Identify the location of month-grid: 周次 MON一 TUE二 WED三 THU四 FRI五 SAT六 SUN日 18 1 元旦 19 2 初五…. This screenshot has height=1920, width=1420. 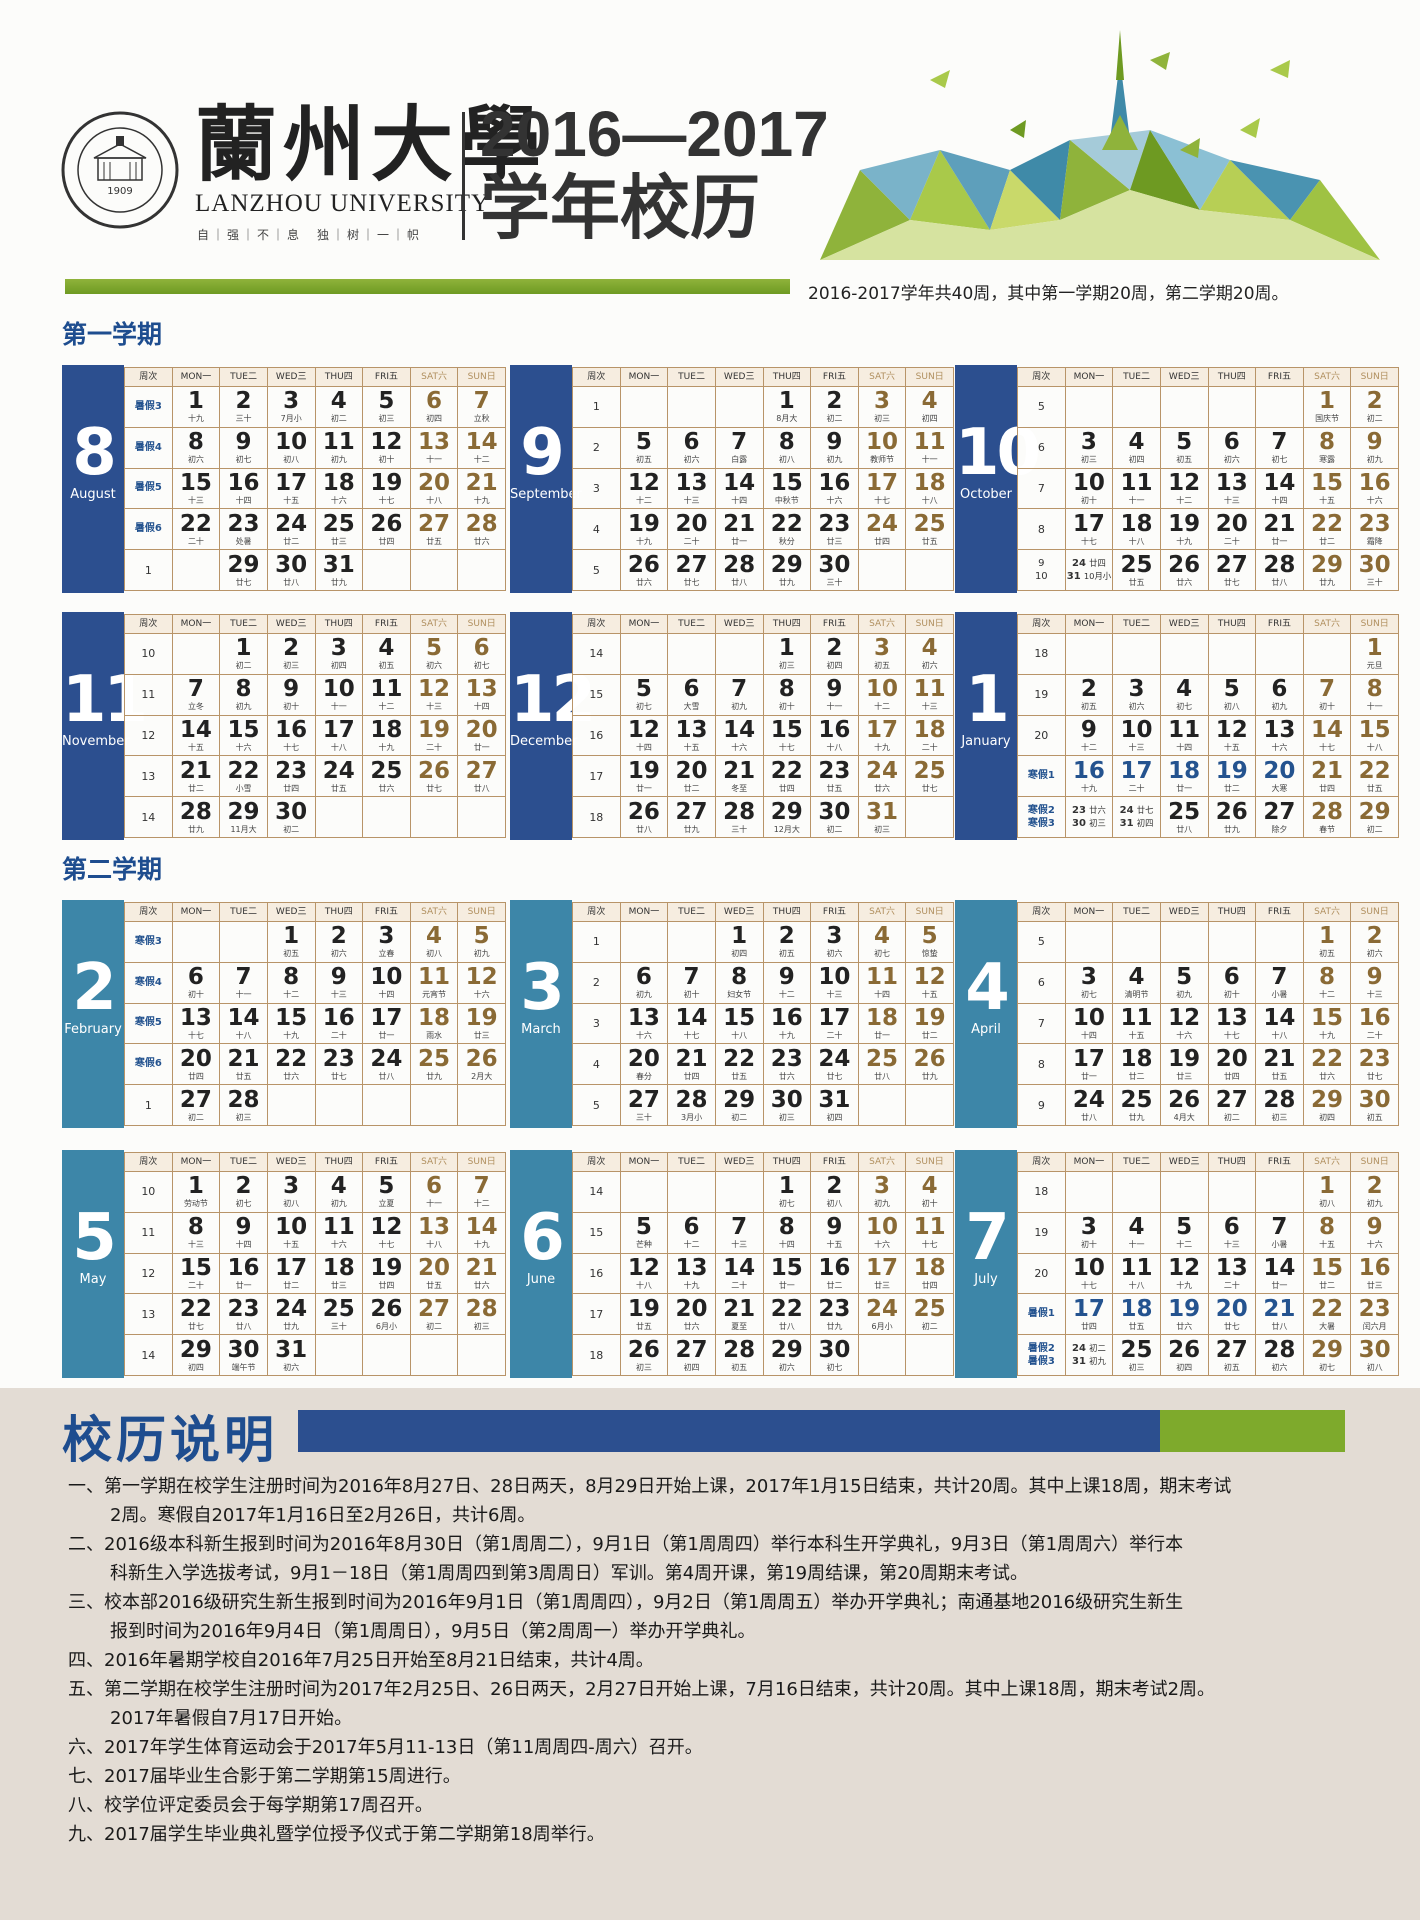
(1208, 726).